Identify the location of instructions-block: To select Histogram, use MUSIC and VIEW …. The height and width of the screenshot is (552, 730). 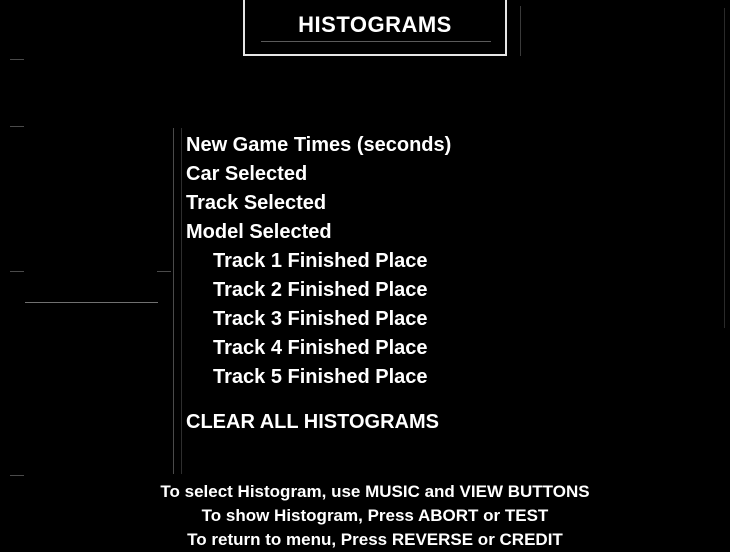
(365, 516).